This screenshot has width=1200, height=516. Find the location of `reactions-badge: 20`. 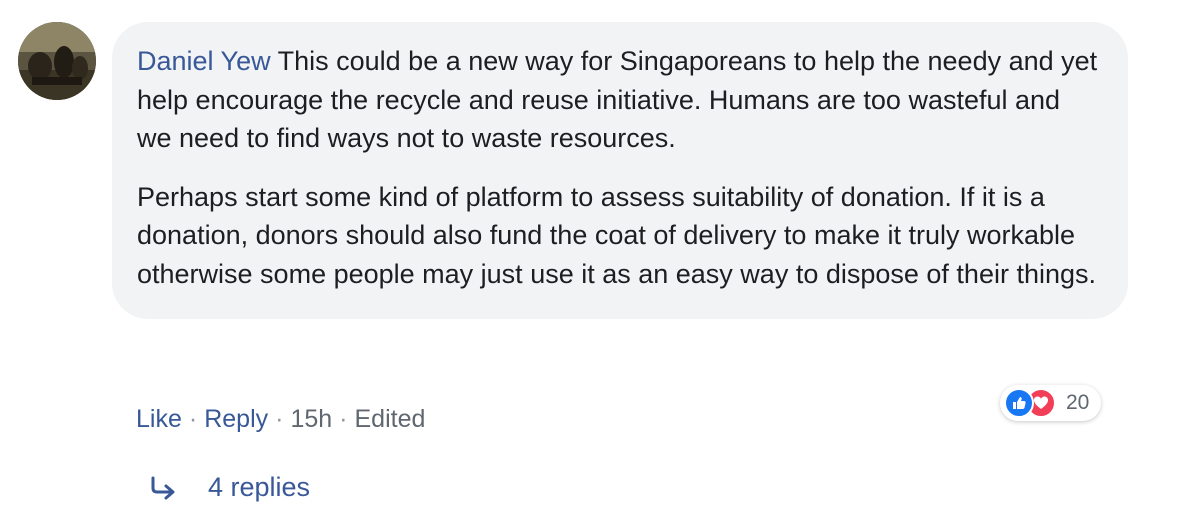

reactions-badge: 20 is located at coordinates (1051, 403).